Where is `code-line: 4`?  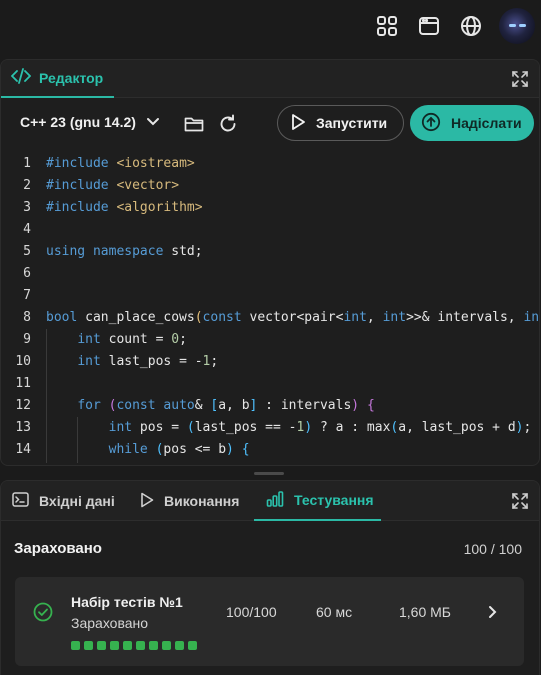 code-line: 4 is located at coordinates (270, 230).